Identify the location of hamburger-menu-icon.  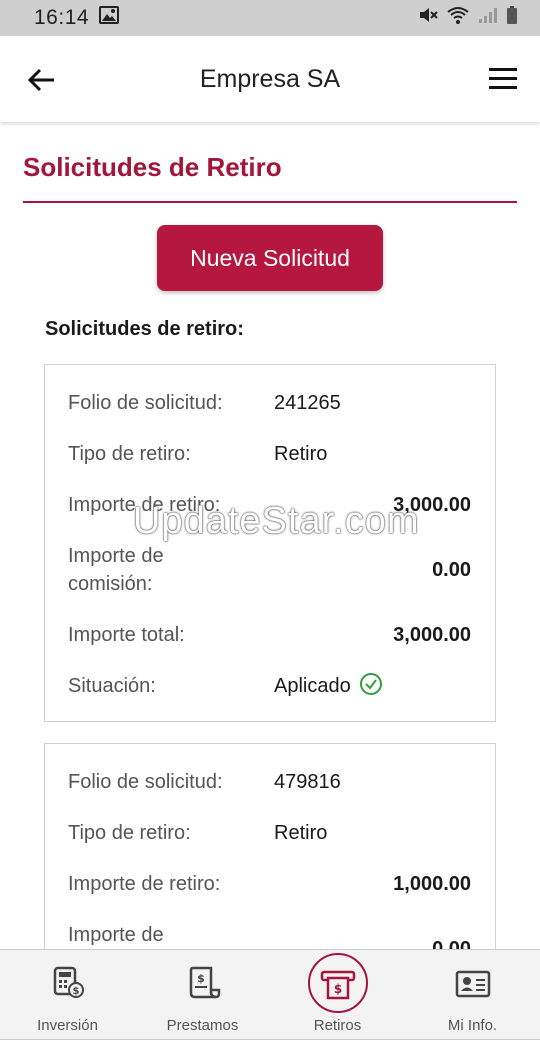
(503, 79).